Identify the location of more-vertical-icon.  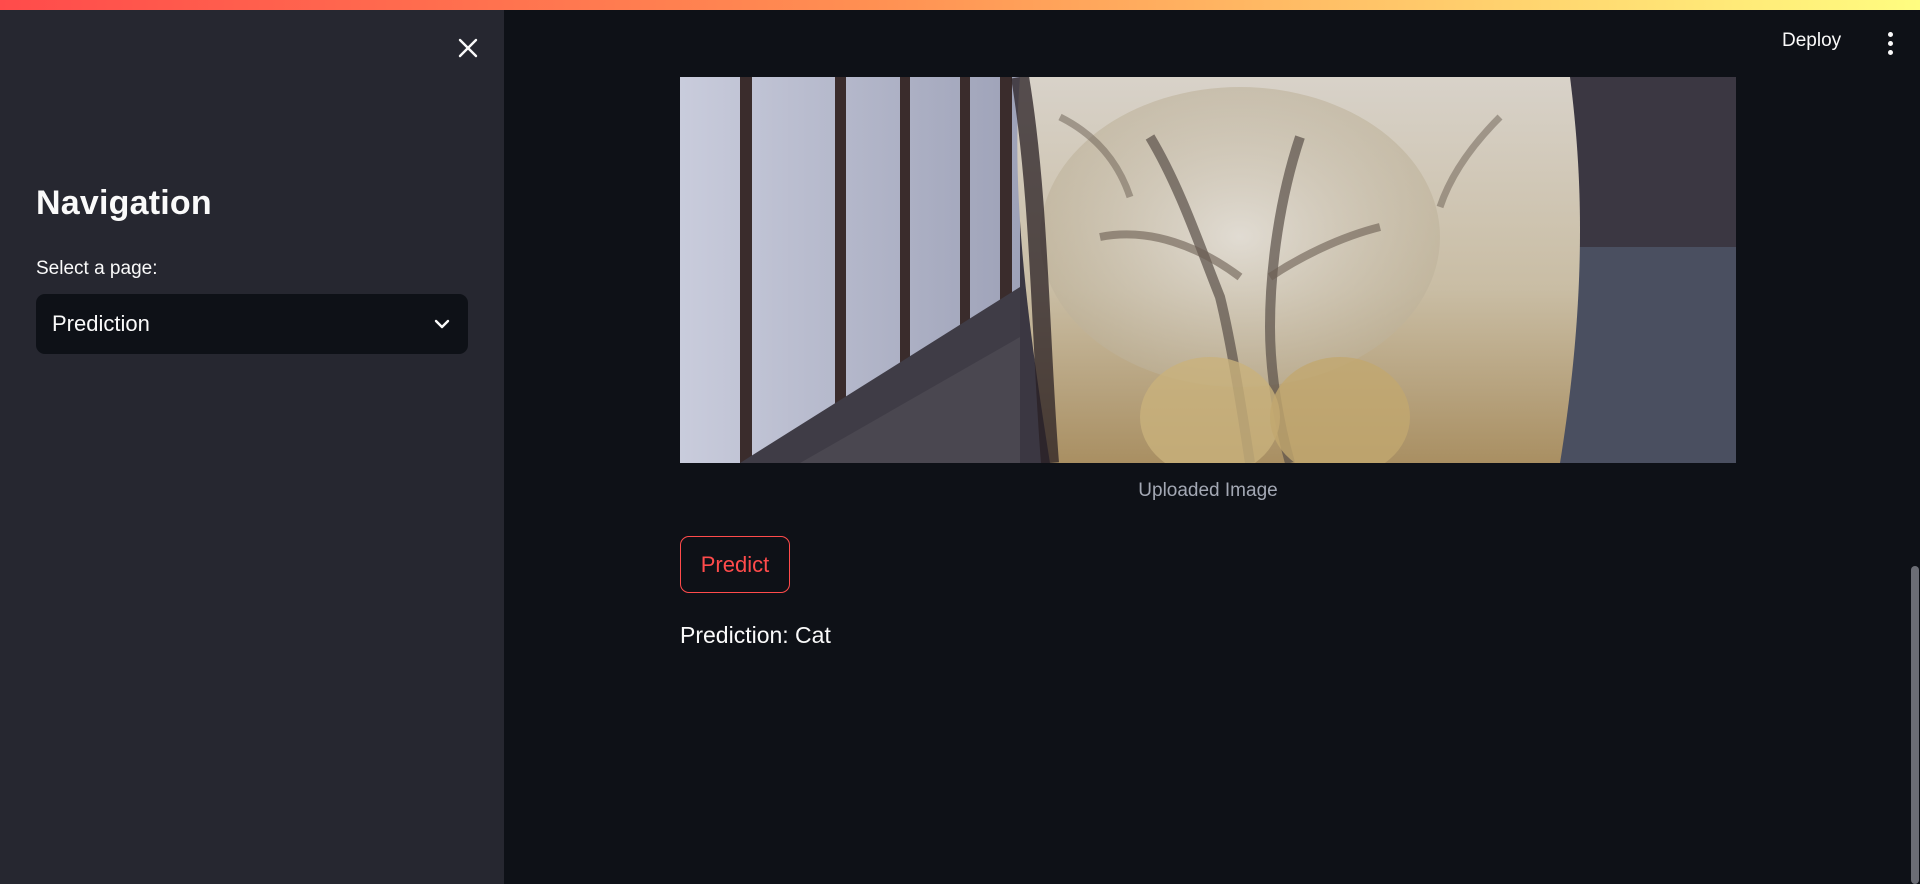
(1890, 43).